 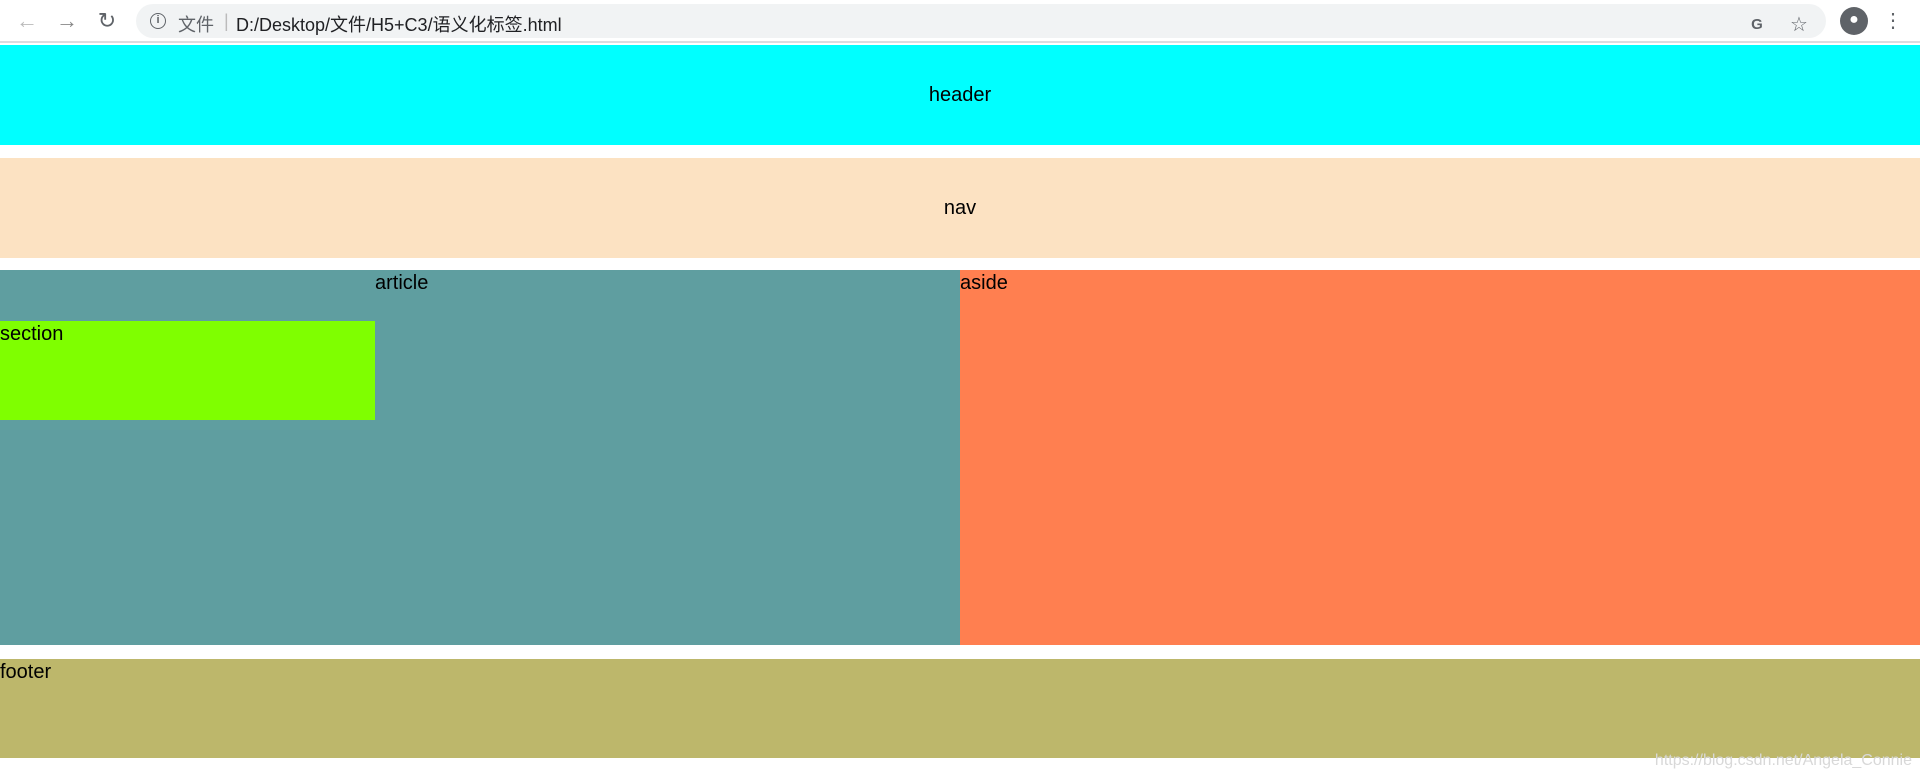 I want to click on url-text: D:/Desktop/文件/H5+C3/语义化标签.html, so click(x=399, y=24).